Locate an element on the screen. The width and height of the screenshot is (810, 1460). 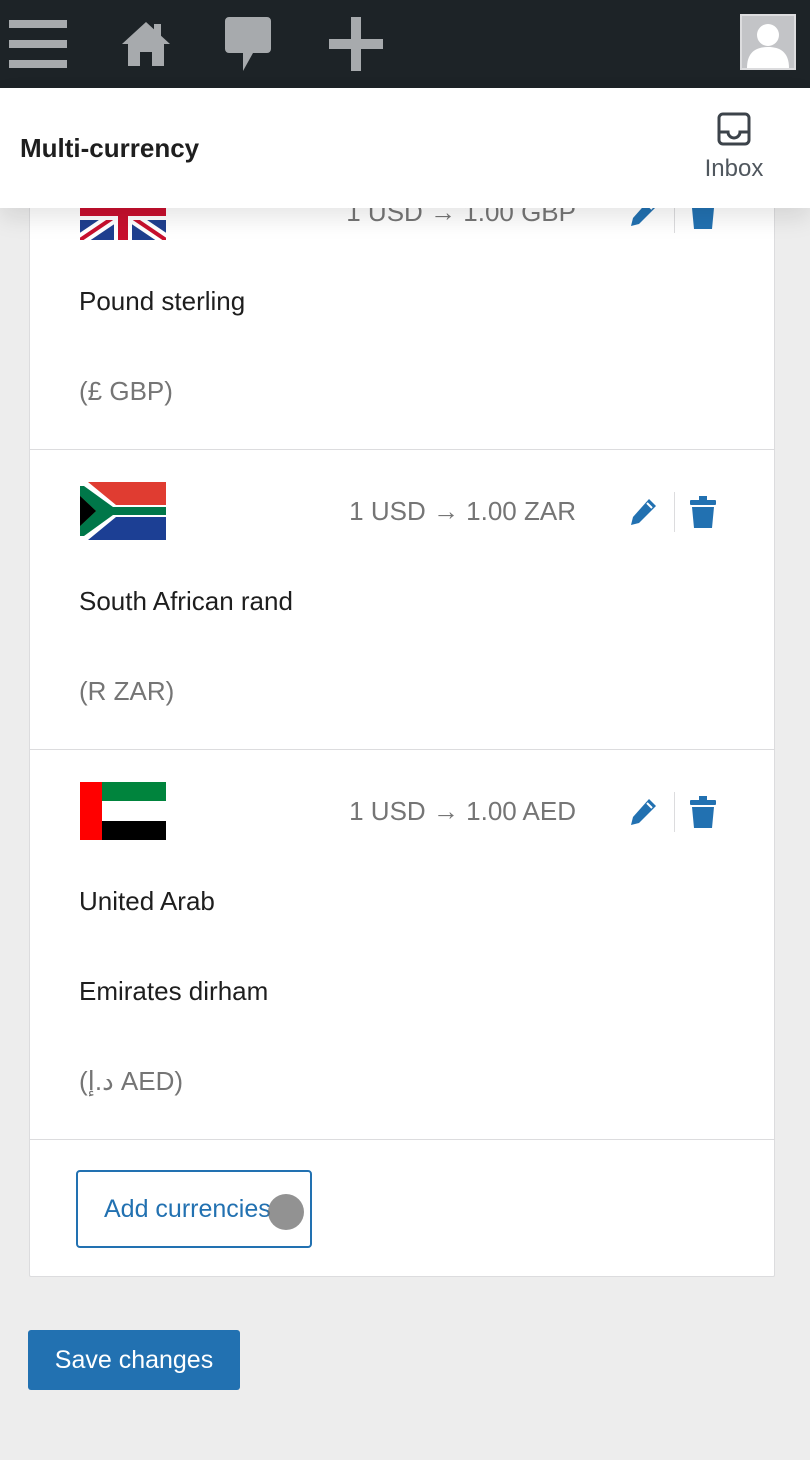
currency-code: (£ GBP) is located at coordinates (126, 391).